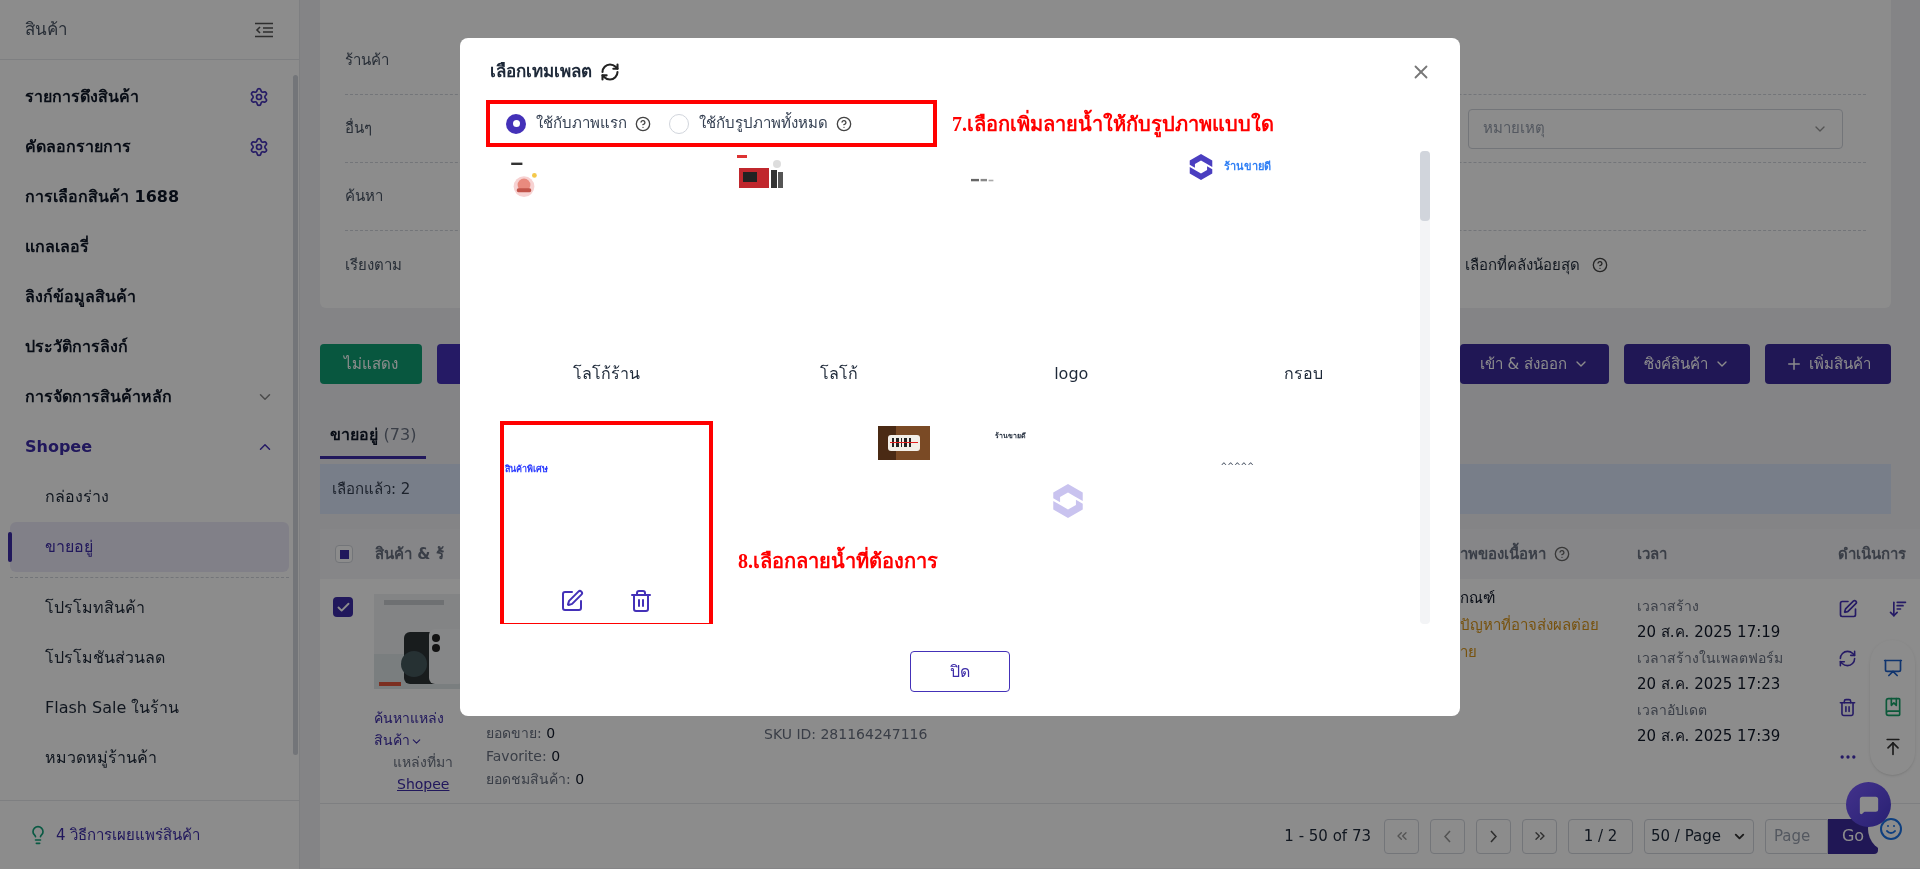 This screenshot has width=1920, height=869. I want to click on chat-icon, so click(1868, 804).